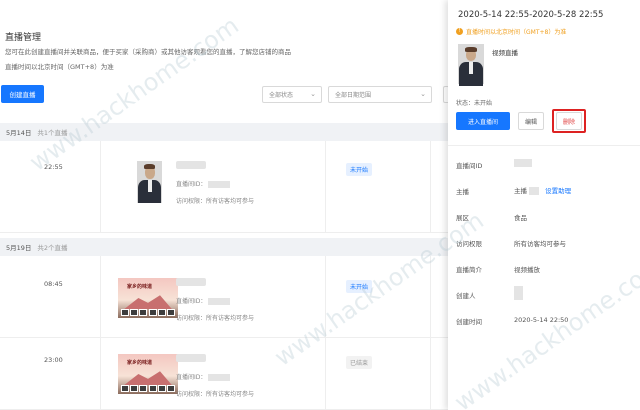 This screenshot has height=410, width=640. What do you see at coordinates (380, 94) in the screenshot?
I see `date-range-select: 全部日期范围 ⌄` at bounding box center [380, 94].